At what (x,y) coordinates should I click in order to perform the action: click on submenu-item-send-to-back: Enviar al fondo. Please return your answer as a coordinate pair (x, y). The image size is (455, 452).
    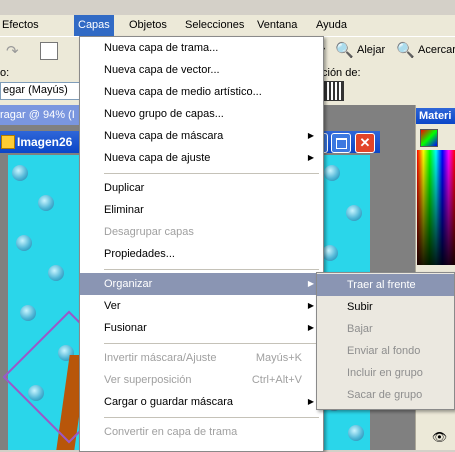
    Looking at the image, I should click on (385, 351).